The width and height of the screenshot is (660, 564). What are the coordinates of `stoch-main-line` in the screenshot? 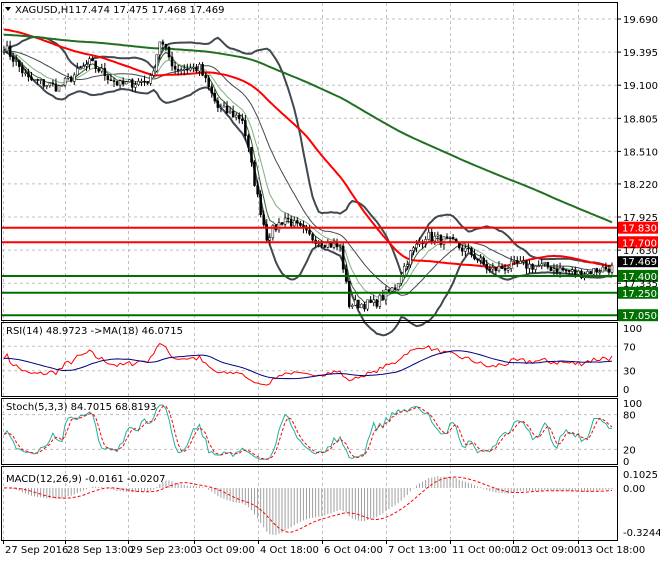 It's located at (308, 432).